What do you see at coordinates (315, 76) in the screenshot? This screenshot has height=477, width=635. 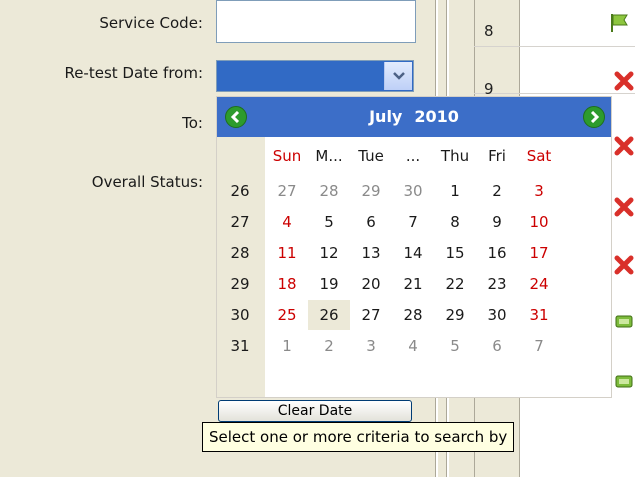 I see `retest-date-from-combo` at bounding box center [315, 76].